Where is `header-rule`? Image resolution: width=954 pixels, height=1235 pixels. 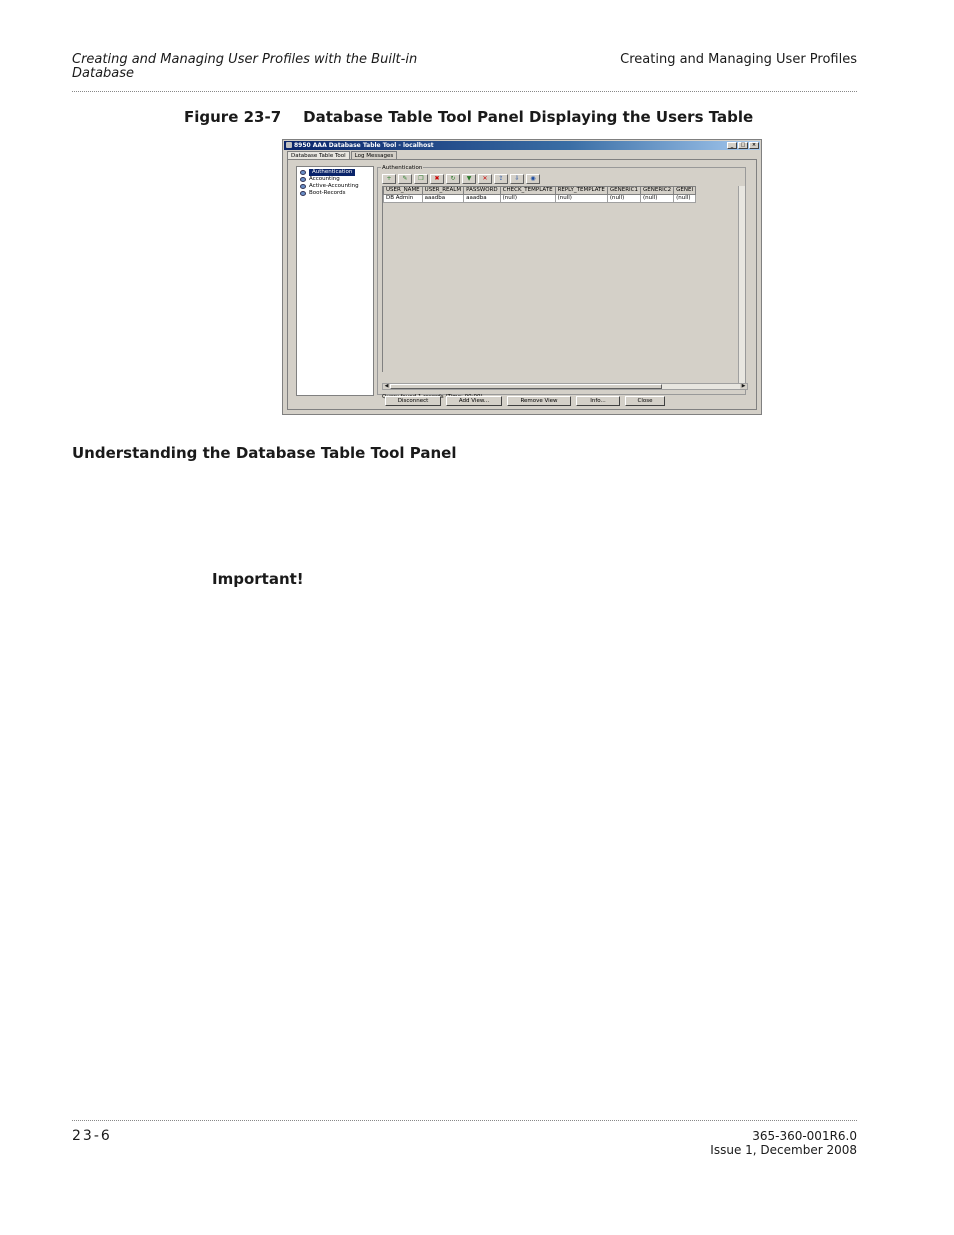
header-rule is located at coordinates (464, 91).